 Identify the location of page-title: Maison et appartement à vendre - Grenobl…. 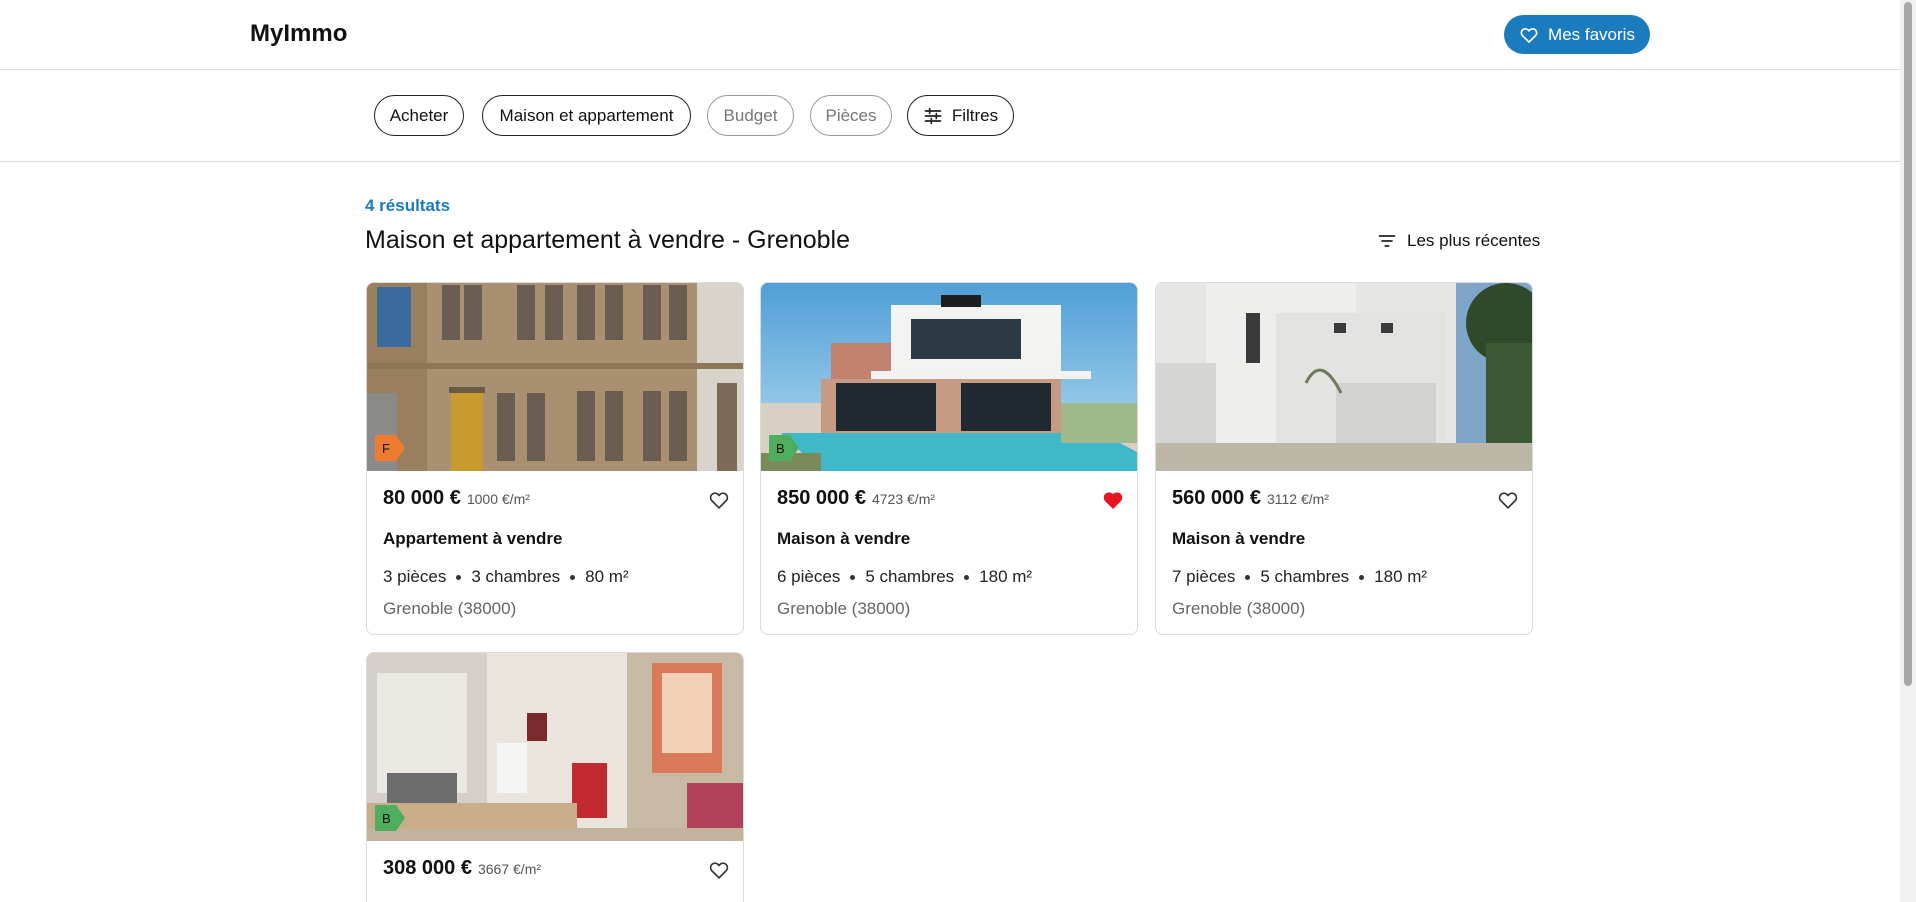
(607, 240).